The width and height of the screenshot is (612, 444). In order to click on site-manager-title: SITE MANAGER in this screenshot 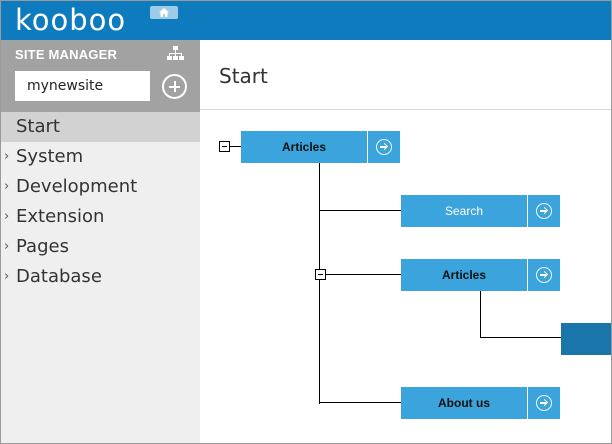, I will do `click(66, 54)`.